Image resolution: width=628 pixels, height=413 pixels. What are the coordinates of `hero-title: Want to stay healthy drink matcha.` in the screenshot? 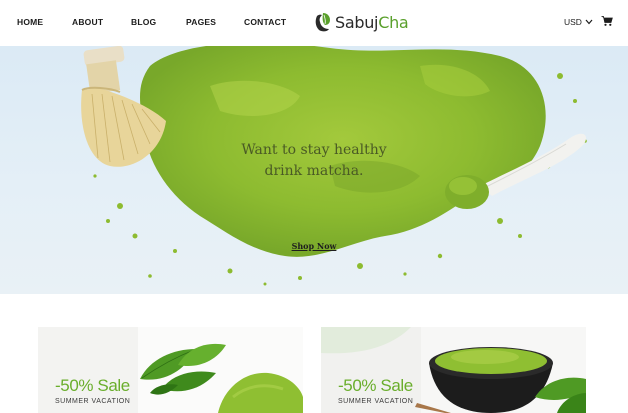 It's located at (314, 161).